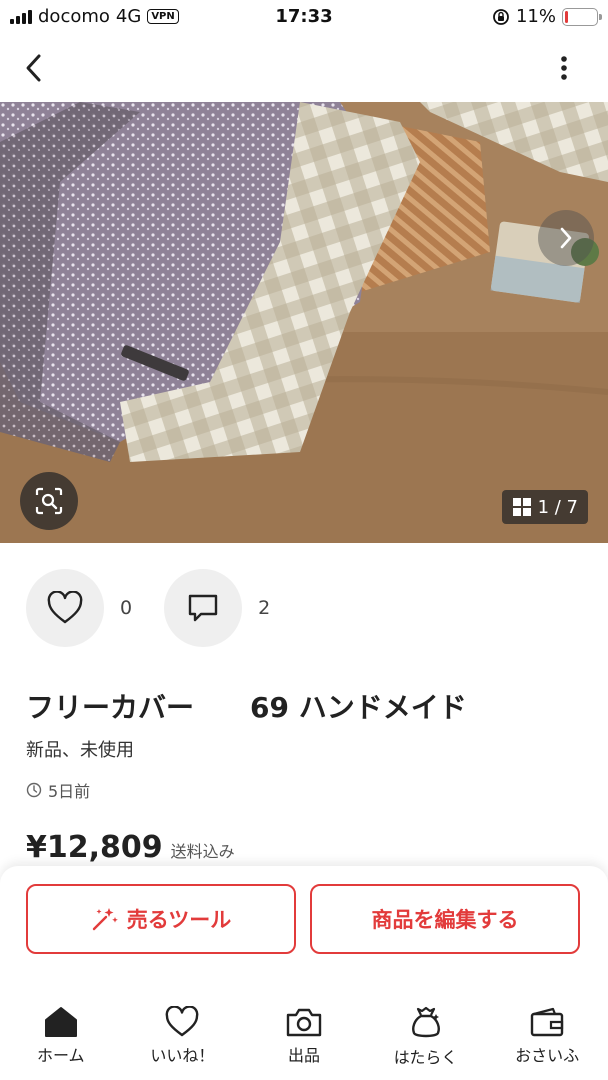  Describe the element at coordinates (60, 1022) in the screenshot. I see `home-icon` at that location.